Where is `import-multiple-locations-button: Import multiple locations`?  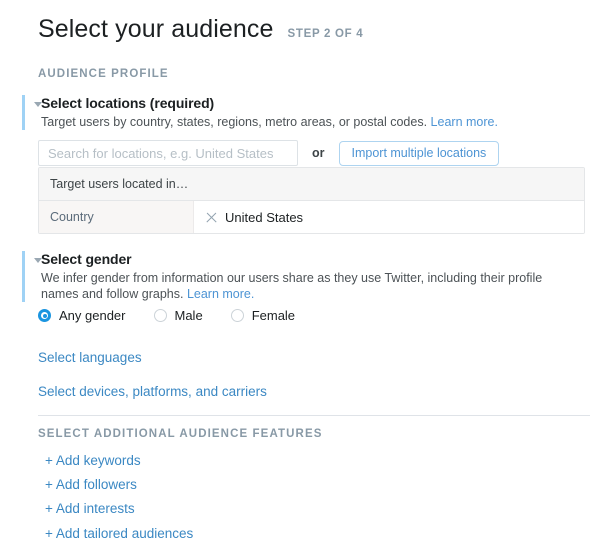
import-multiple-locations-button: Import multiple locations is located at coordinates (419, 153).